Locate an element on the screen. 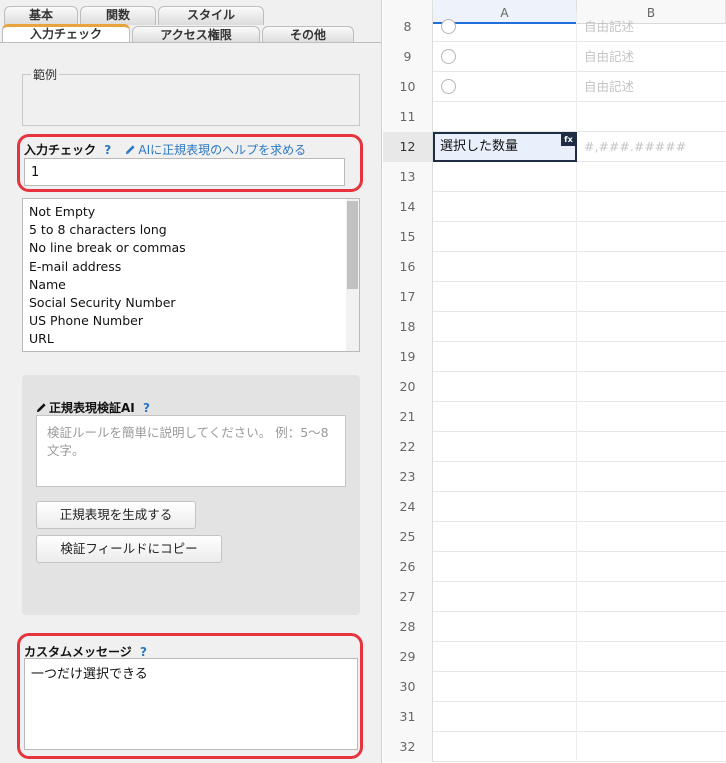 The height and width of the screenshot is (763, 726). row-number: 29 is located at coordinates (408, 657).